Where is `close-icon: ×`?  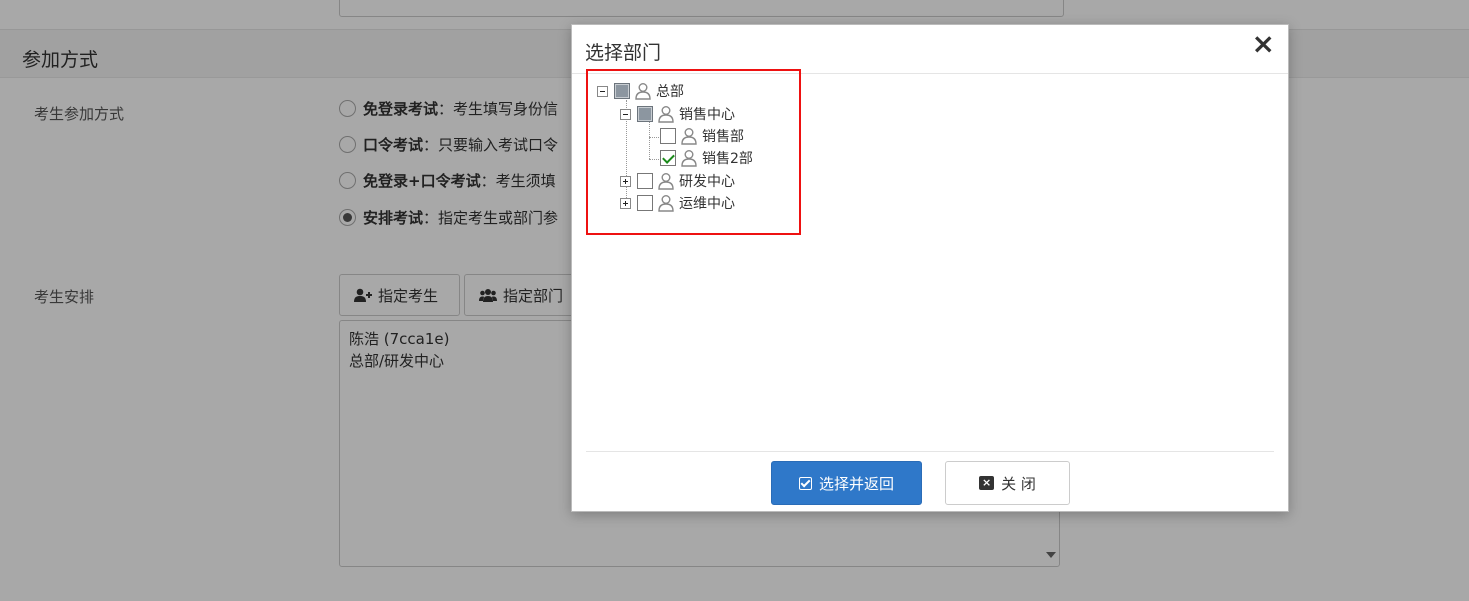
close-icon: × is located at coordinates (1263, 44).